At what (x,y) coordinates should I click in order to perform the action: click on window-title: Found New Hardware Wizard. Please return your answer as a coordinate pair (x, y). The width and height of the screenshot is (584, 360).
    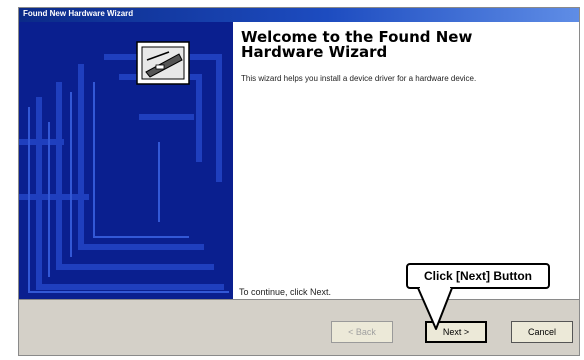
    Looking at the image, I should click on (78, 13).